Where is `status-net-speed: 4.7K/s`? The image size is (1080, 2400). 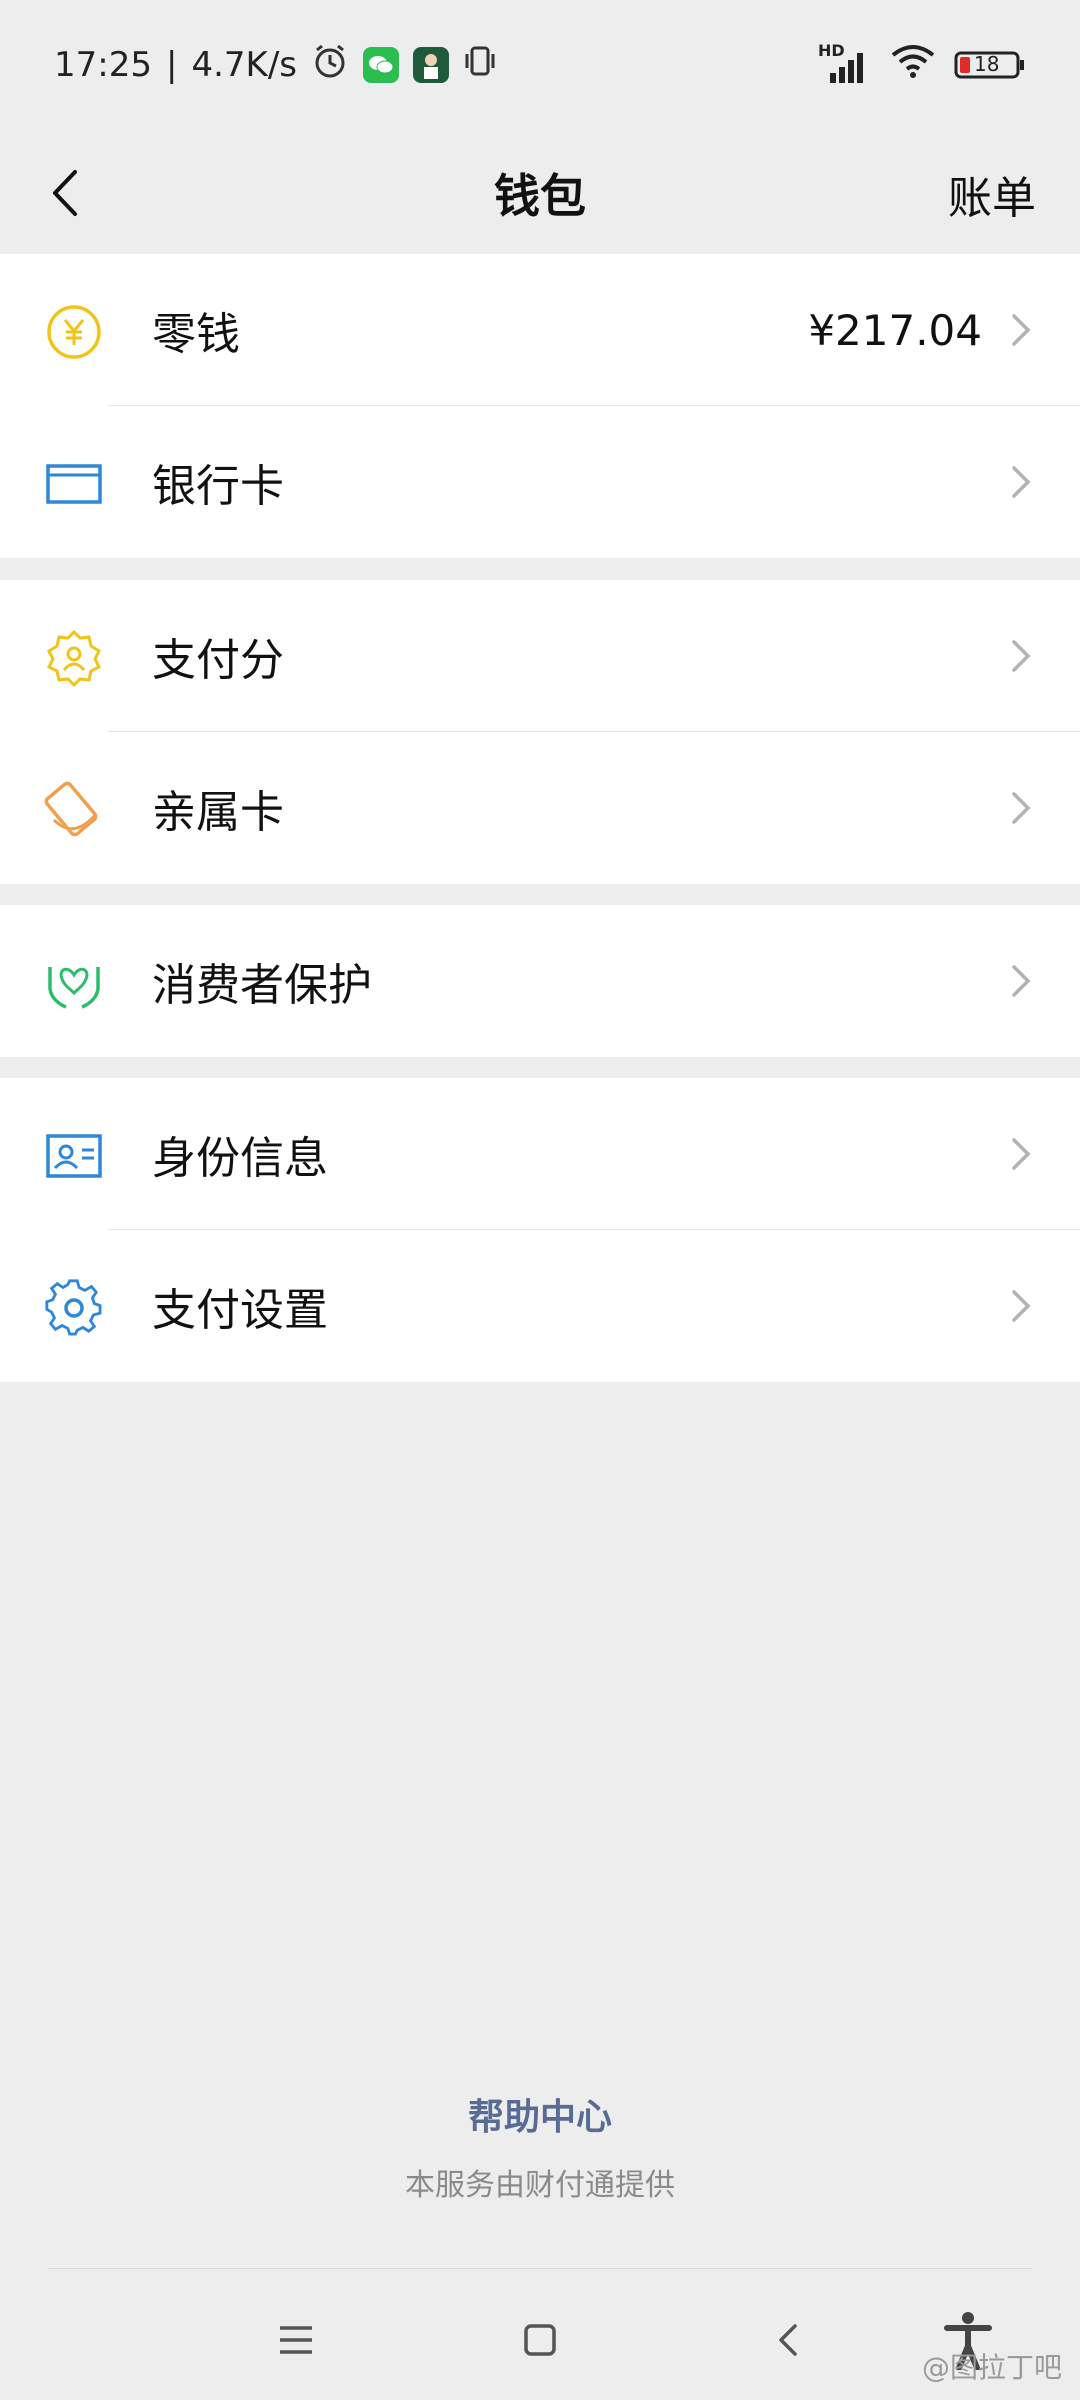
status-net-speed: 4.7K/s is located at coordinates (244, 65).